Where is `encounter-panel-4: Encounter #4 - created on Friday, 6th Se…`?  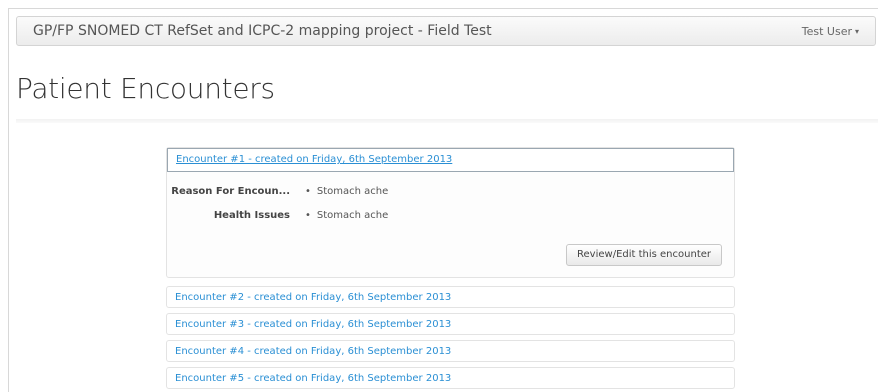
encounter-panel-4: Encounter #4 - created on Friday, 6th Se… is located at coordinates (450, 351).